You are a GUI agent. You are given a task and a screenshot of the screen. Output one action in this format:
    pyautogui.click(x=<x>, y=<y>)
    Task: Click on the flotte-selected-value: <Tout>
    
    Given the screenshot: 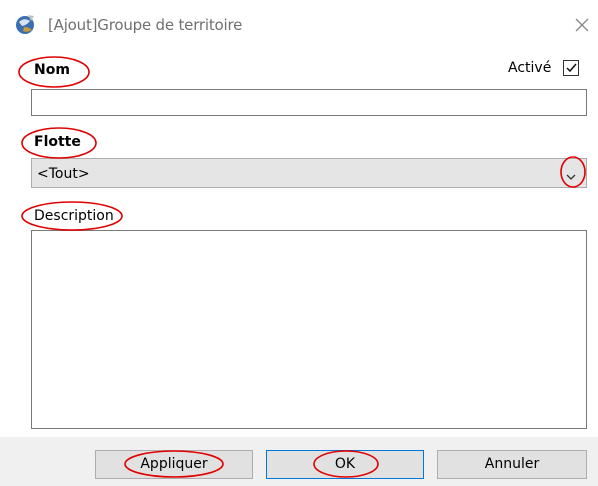 What is the action you would take?
    pyautogui.click(x=63, y=174)
    